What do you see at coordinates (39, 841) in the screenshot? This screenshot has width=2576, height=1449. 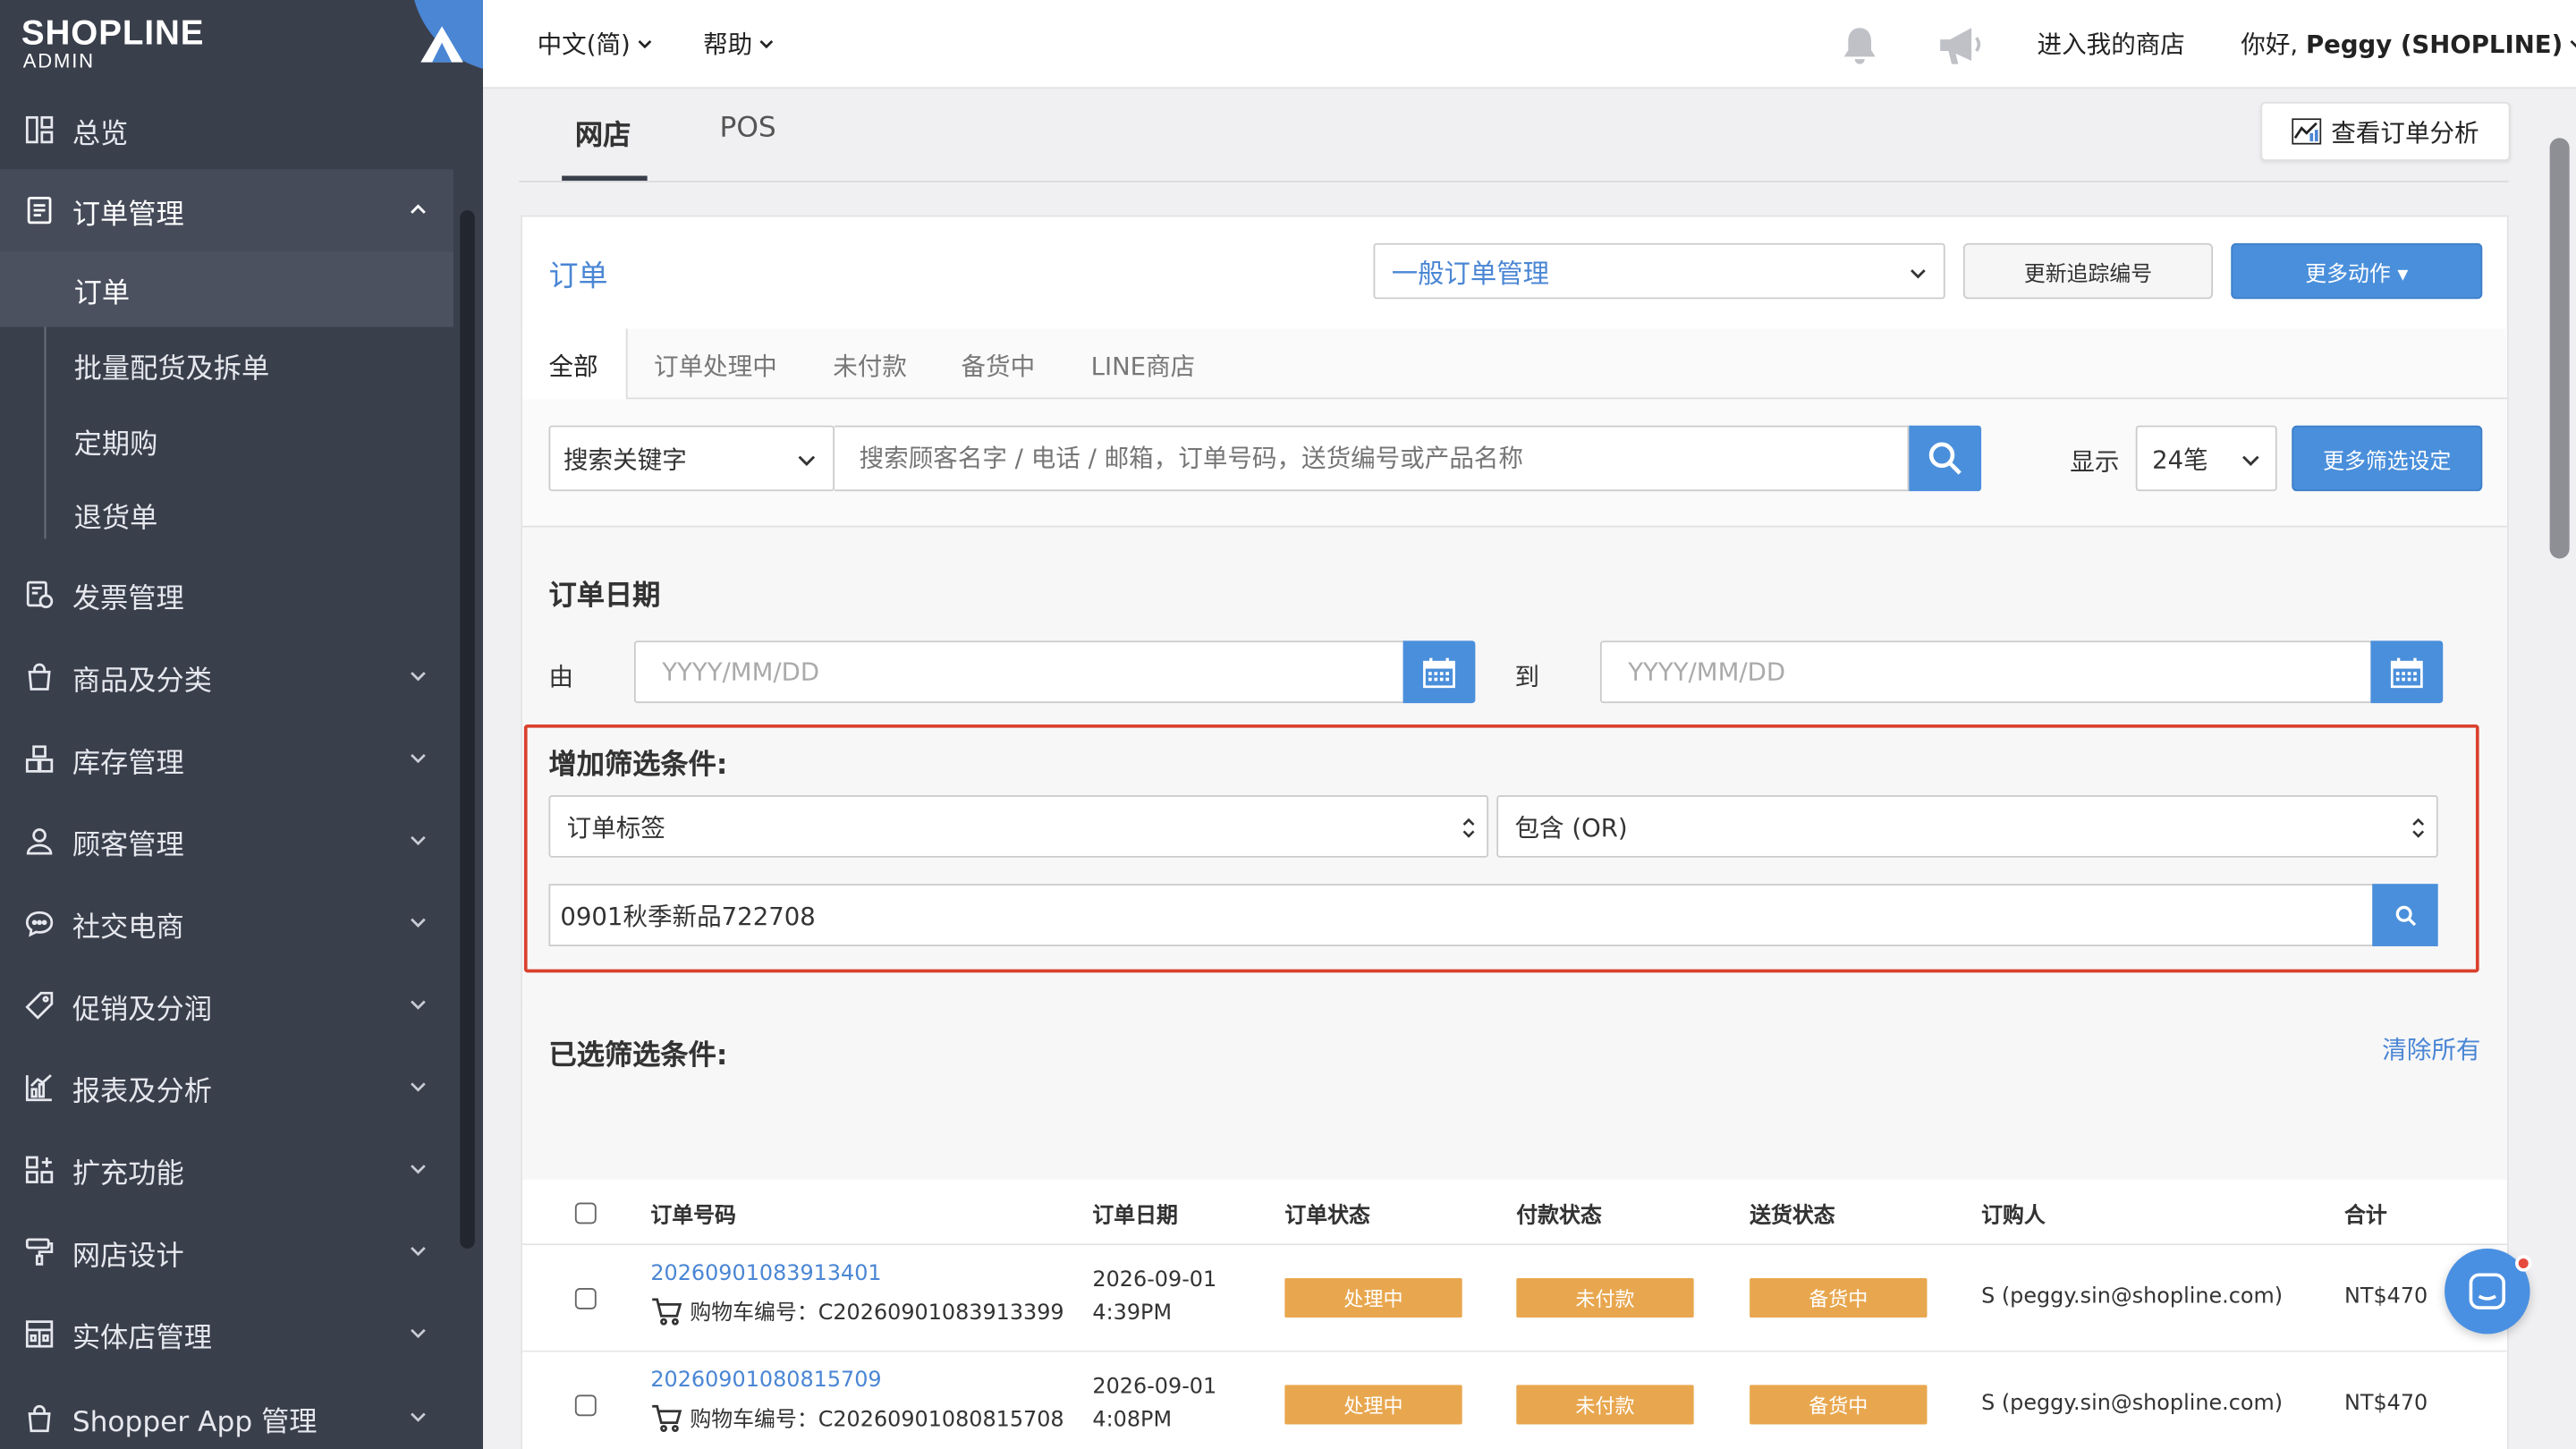 I see `user-icon` at bounding box center [39, 841].